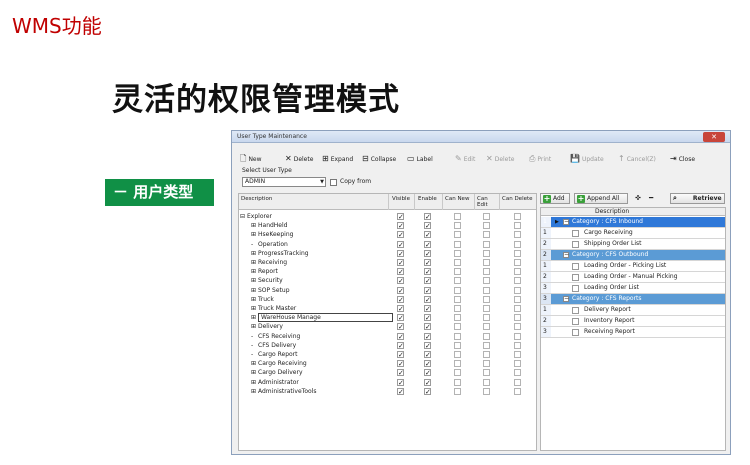 This screenshot has width=750, height=465. What do you see at coordinates (387, 382) in the screenshot?
I see `table-row: ⊞ Administrator ✓ ✓` at bounding box center [387, 382].